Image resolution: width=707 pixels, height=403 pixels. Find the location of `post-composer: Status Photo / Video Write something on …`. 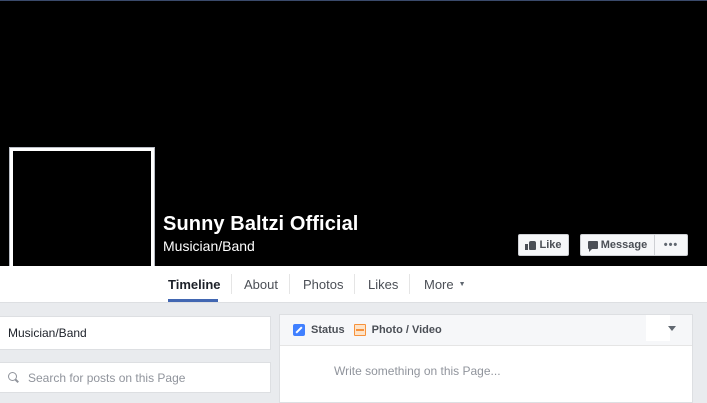

post-composer: Status Photo / Video Write something on … is located at coordinates (486, 358).